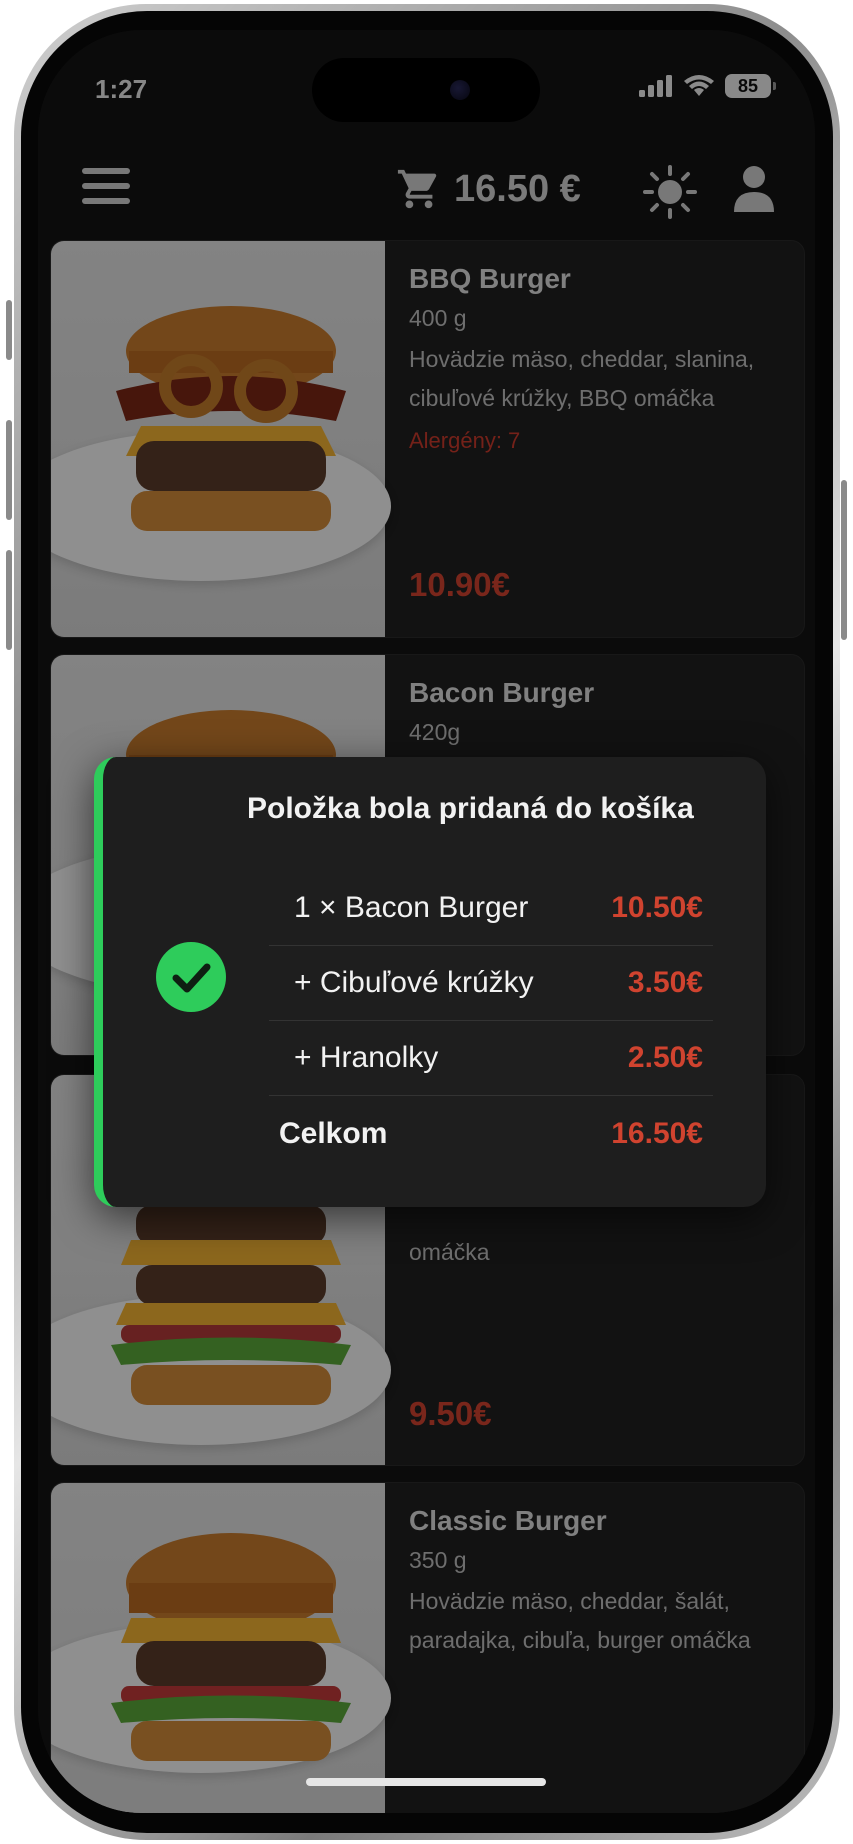  Describe the element at coordinates (465, 440) in the screenshot. I see `product-allergens: Alergény: 7` at that location.